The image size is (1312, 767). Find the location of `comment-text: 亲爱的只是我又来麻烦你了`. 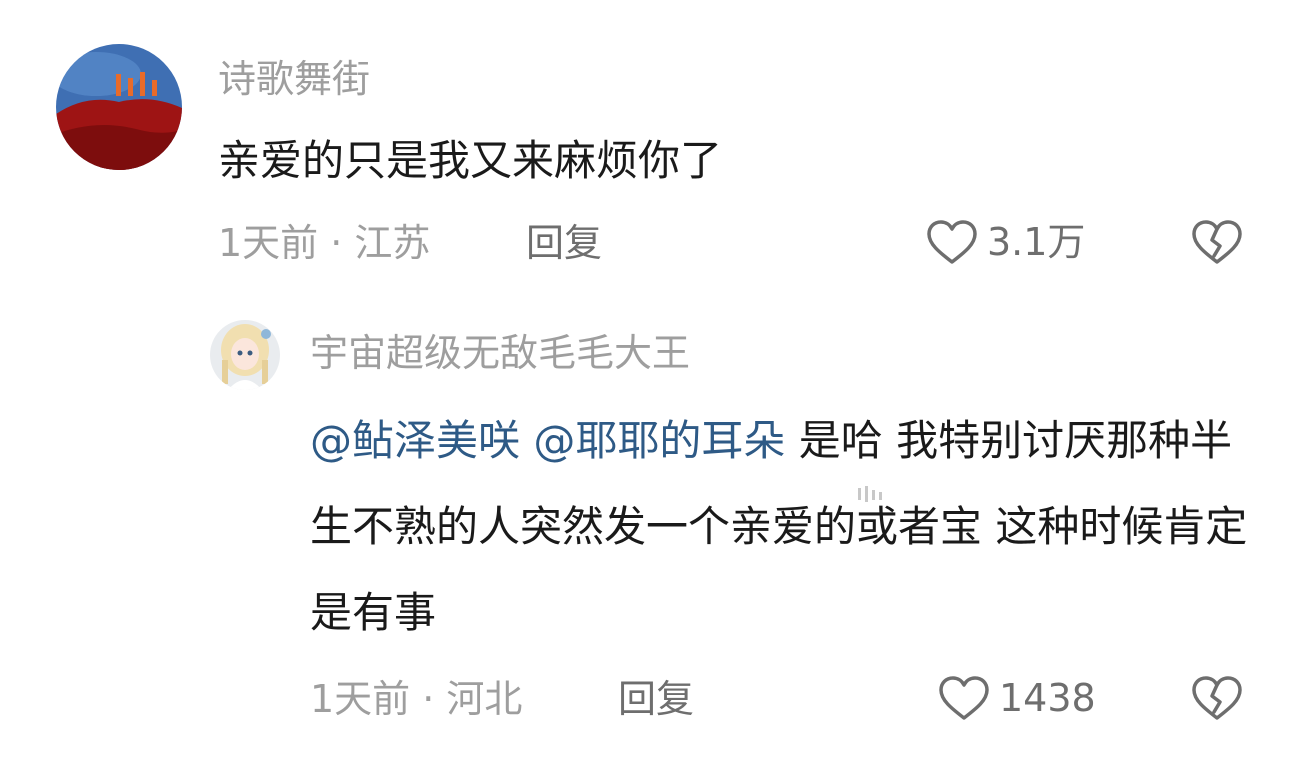

comment-text: 亲爱的只是我又来麻烦你了 is located at coordinates (470, 160).